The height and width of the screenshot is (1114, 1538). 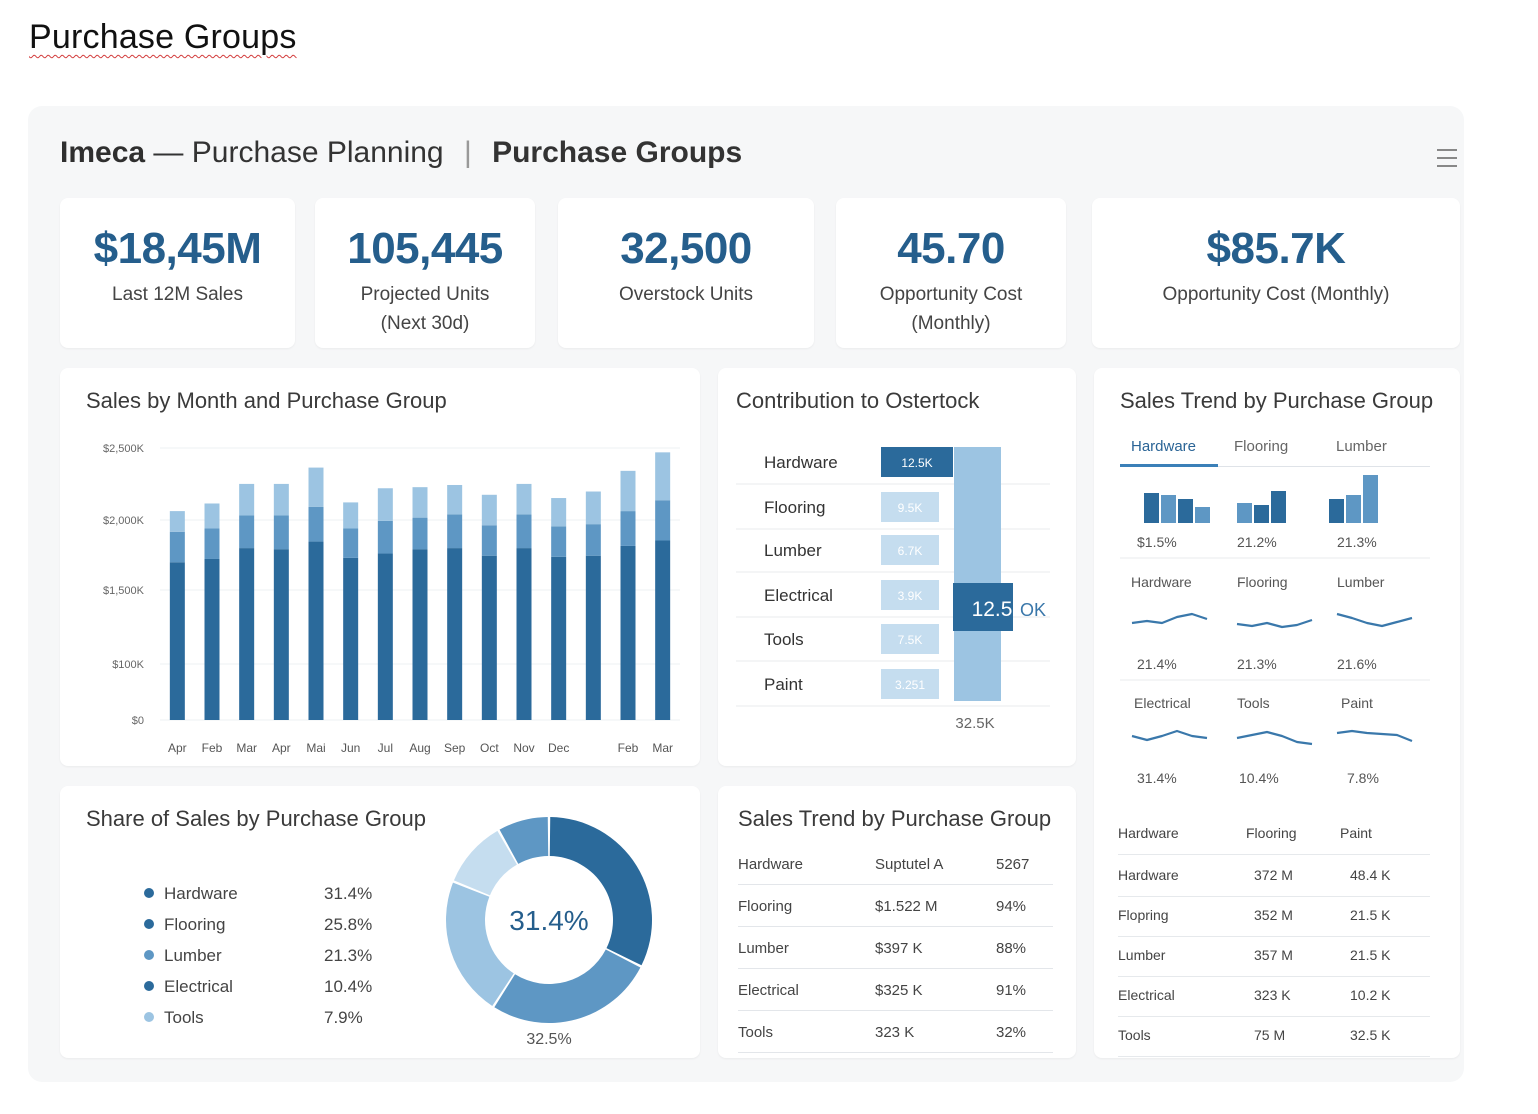 What do you see at coordinates (992, 609) in the screenshot?
I see `total-value: 12.5` at bounding box center [992, 609].